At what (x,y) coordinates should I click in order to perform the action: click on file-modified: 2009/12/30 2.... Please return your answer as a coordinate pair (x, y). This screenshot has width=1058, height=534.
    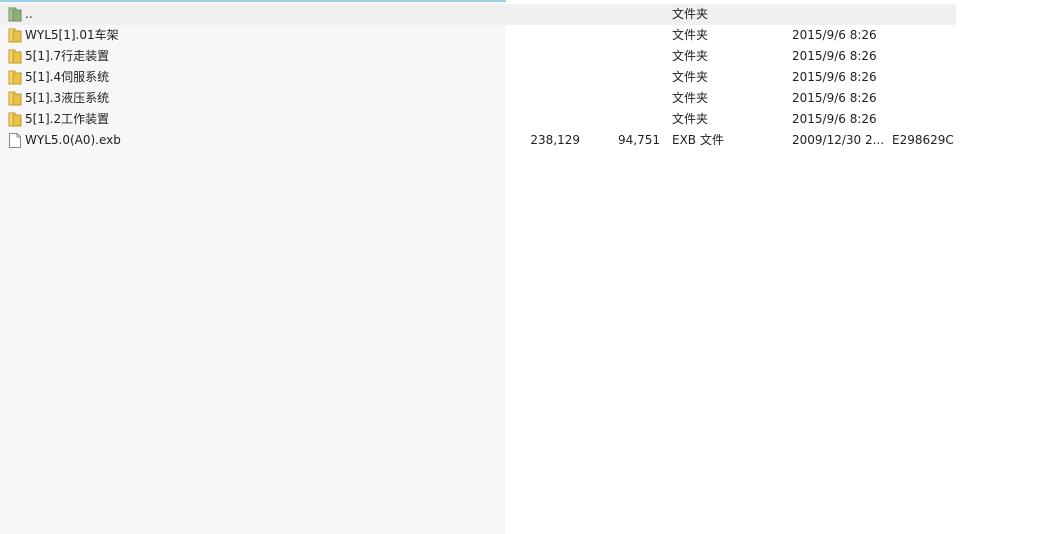
    Looking at the image, I should click on (838, 140).